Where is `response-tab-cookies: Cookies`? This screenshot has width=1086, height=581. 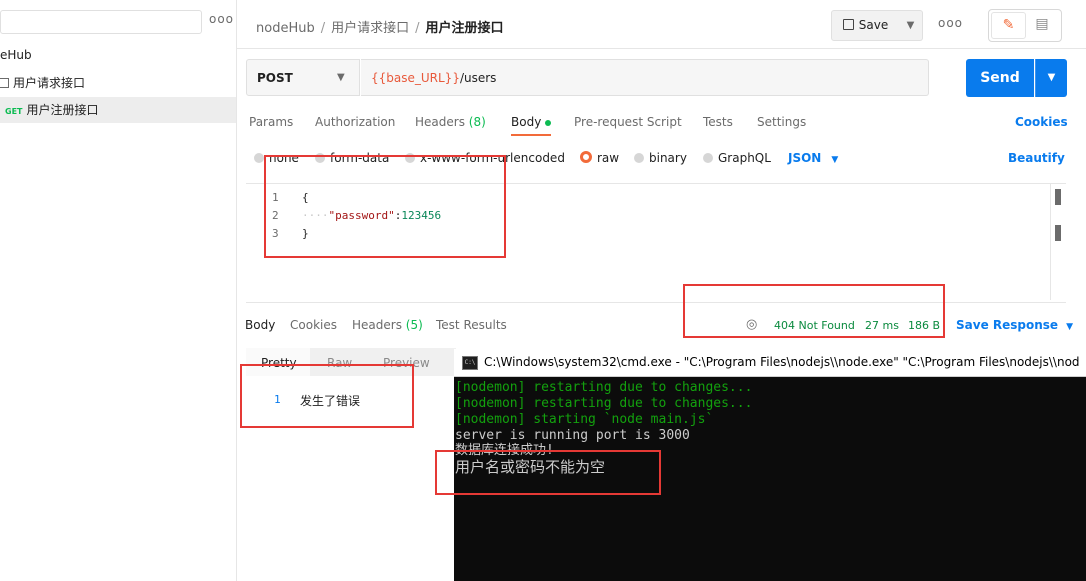
response-tab-cookies: Cookies is located at coordinates (313, 325).